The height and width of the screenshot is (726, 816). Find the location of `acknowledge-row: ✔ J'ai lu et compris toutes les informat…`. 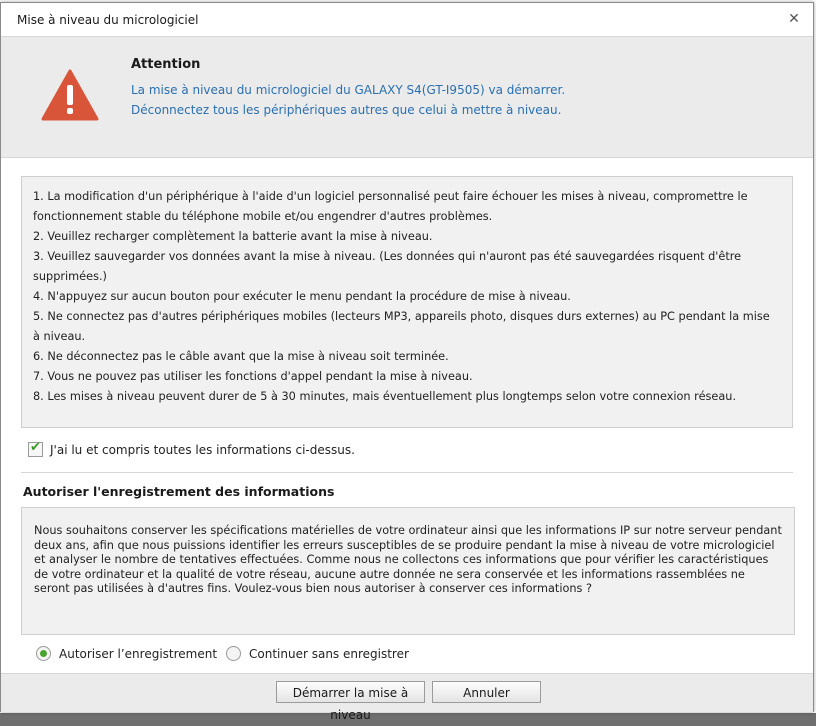

acknowledge-row: ✔ J'ai lu et compris toutes les informat… is located at coordinates (191, 448).